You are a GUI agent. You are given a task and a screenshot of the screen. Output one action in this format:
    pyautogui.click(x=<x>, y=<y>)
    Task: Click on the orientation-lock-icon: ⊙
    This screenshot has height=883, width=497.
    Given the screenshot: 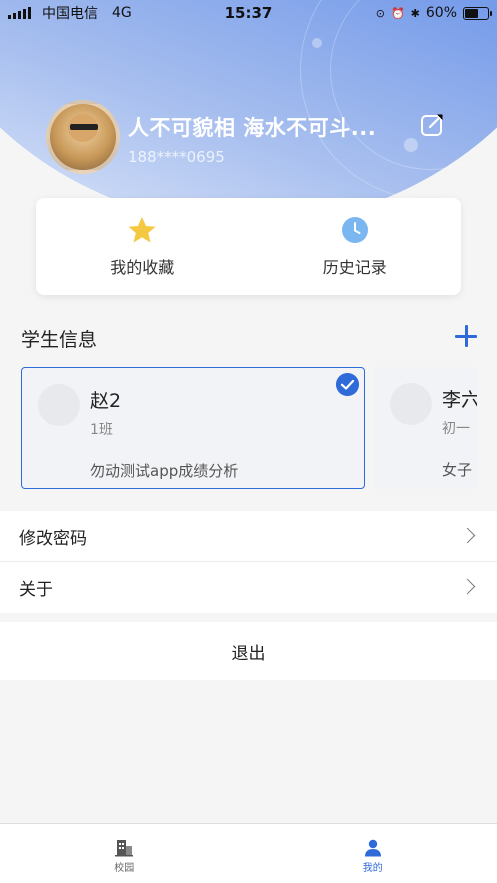 What is the action you would take?
    pyautogui.click(x=380, y=13)
    